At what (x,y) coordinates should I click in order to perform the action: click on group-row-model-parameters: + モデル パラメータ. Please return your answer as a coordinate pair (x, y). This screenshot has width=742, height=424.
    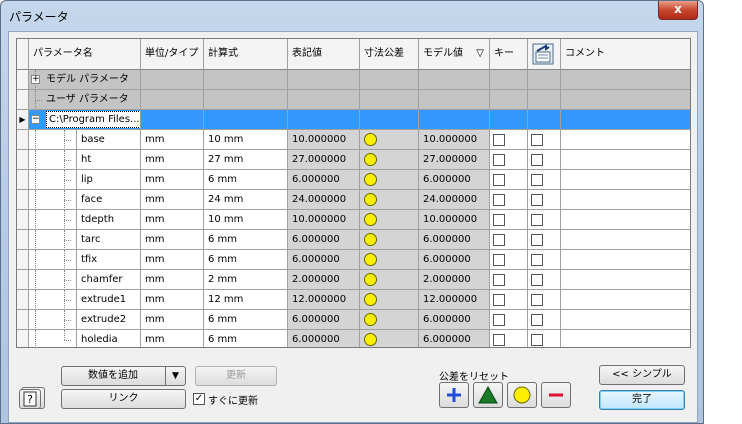
    Looking at the image, I should click on (353, 80).